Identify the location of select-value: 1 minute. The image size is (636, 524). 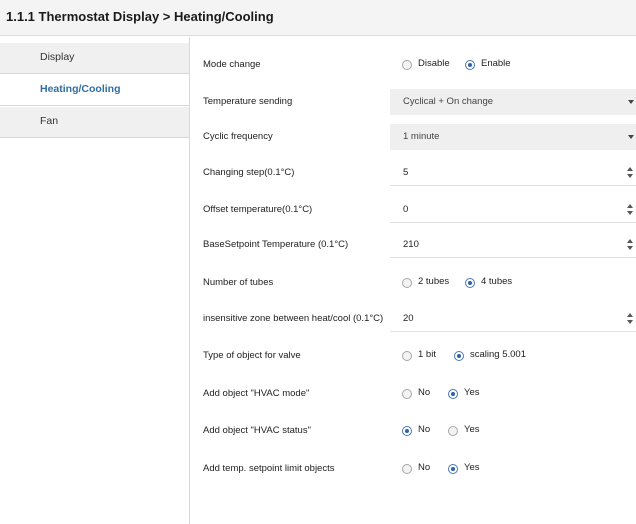
(421, 136).